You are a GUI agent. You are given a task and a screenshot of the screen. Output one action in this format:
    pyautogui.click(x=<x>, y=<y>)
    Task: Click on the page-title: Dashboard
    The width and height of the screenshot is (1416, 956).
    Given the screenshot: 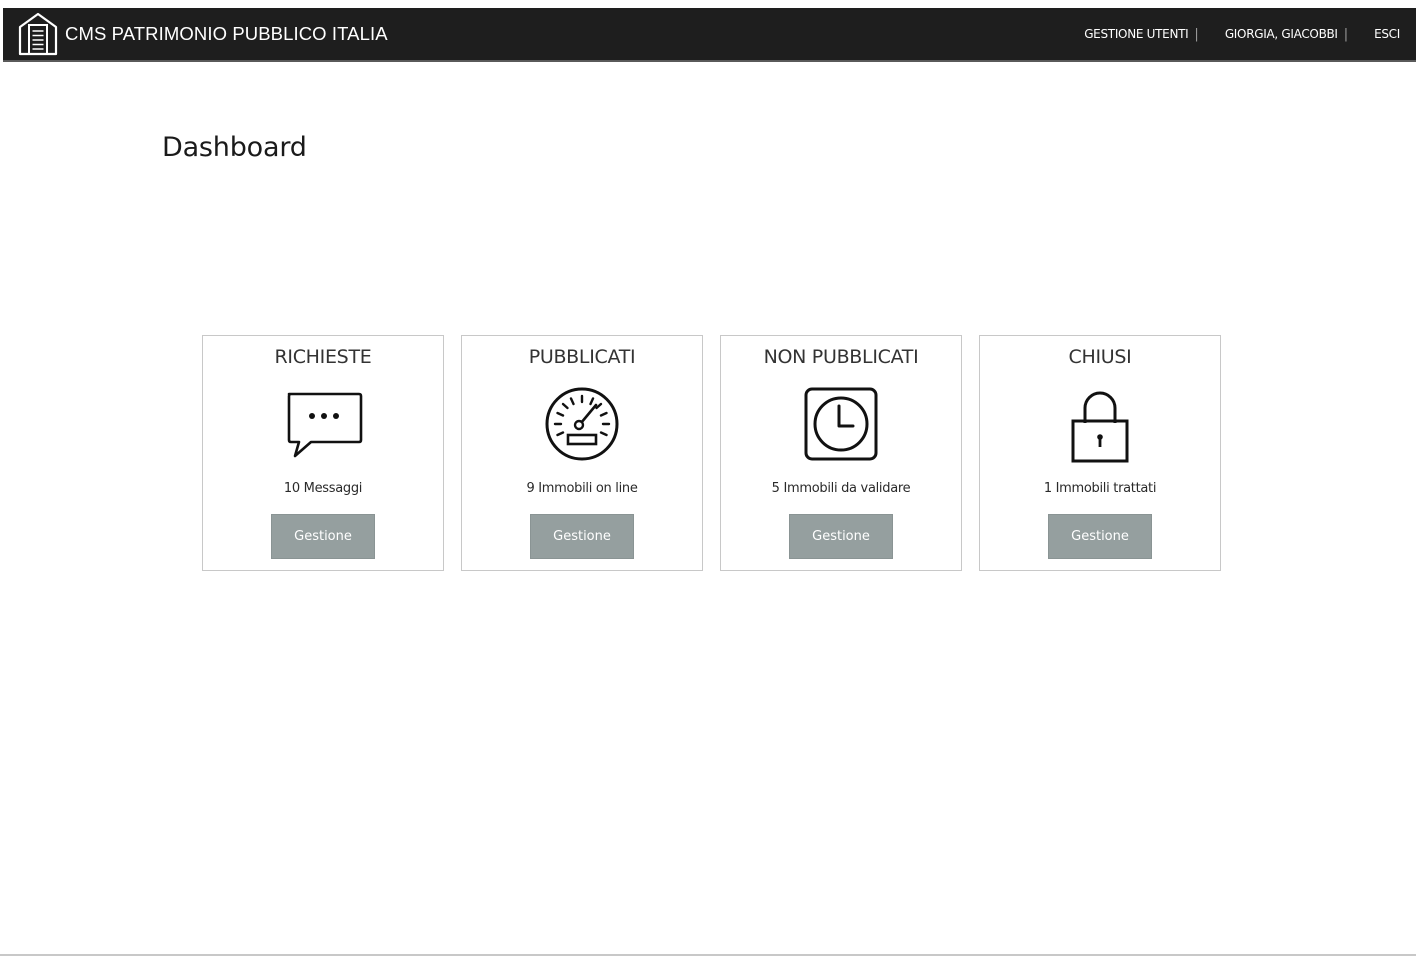 What is the action you would take?
    pyautogui.click(x=234, y=147)
    